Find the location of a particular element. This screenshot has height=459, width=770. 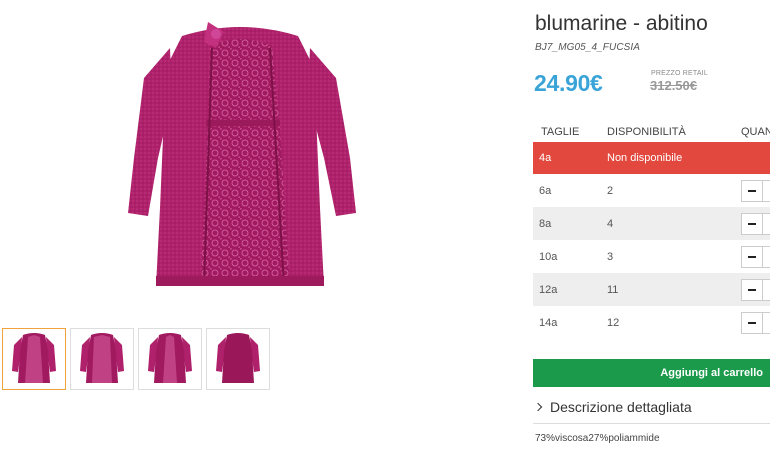

sizes-table-header: TAGLIE DISPONIBILITÀ QUANT is located at coordinates (651, 134).